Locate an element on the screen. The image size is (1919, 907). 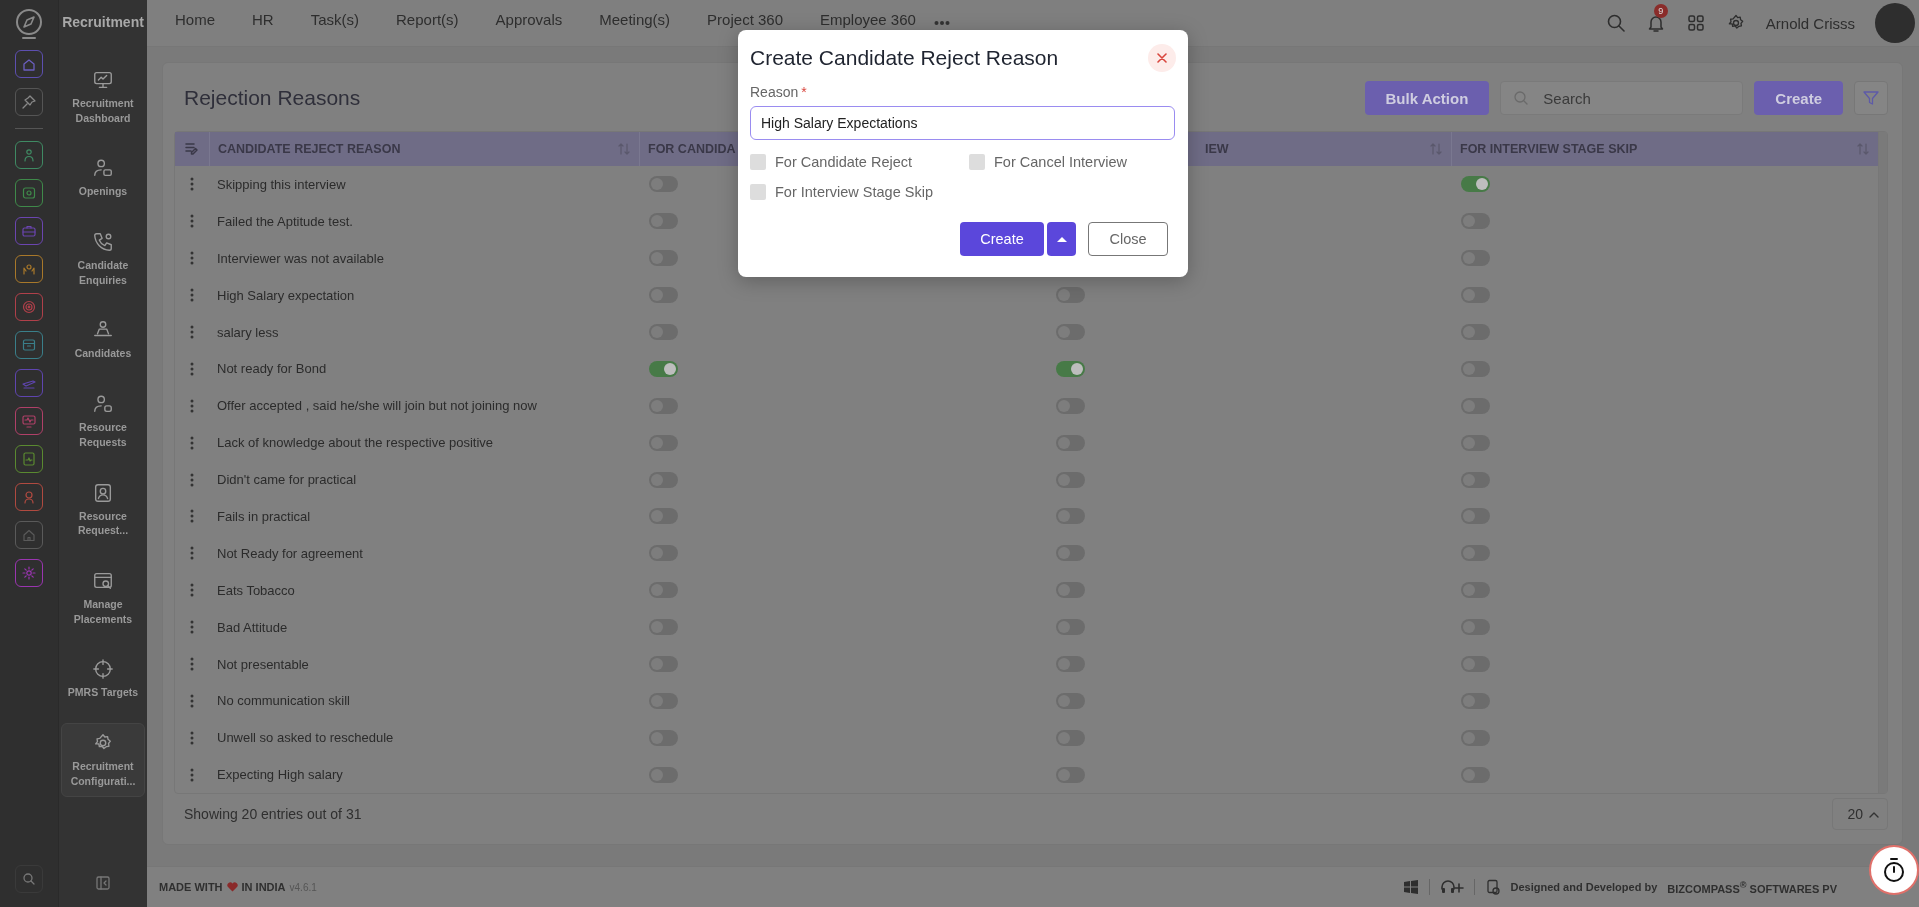
search-icon is located at coordinates (1615, 23).